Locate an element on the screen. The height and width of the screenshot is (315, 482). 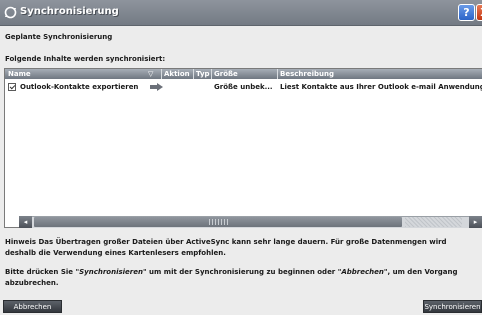
column-header-action: Aktion is located at coordinates (177, 74).